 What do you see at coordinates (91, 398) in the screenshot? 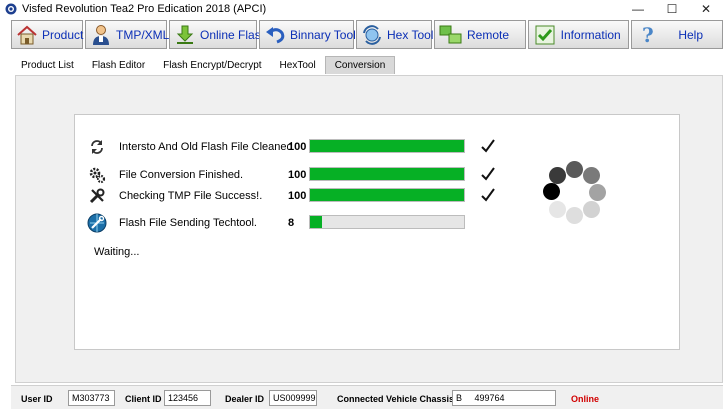
I see `user-id-field: M303773` at bounding box center [91, 398].